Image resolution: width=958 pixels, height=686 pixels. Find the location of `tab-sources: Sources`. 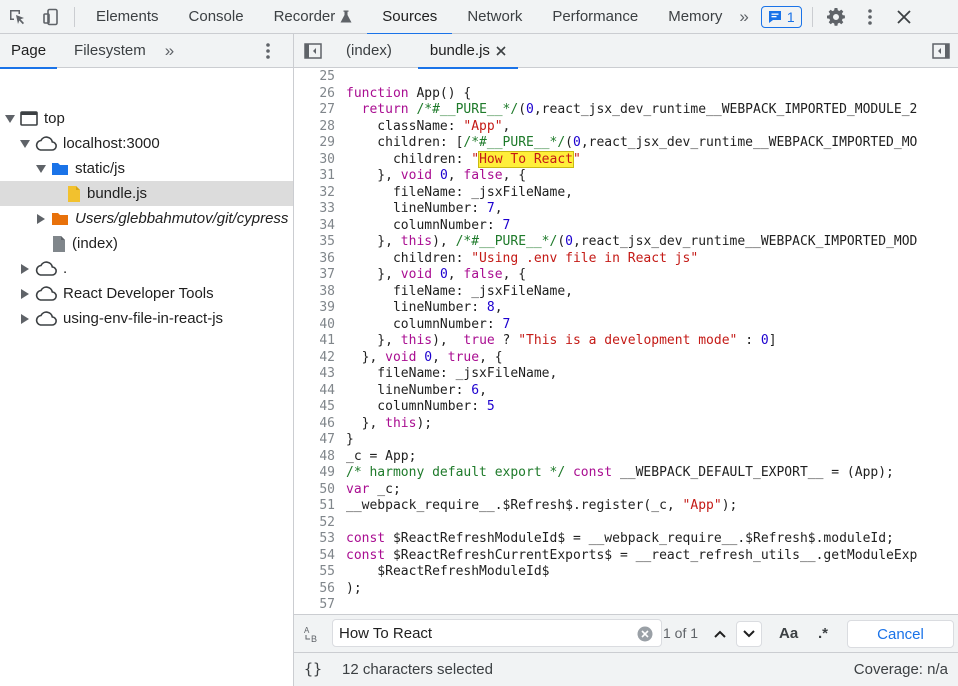

tab-sources: Sources is located at coordinates (410, 17).